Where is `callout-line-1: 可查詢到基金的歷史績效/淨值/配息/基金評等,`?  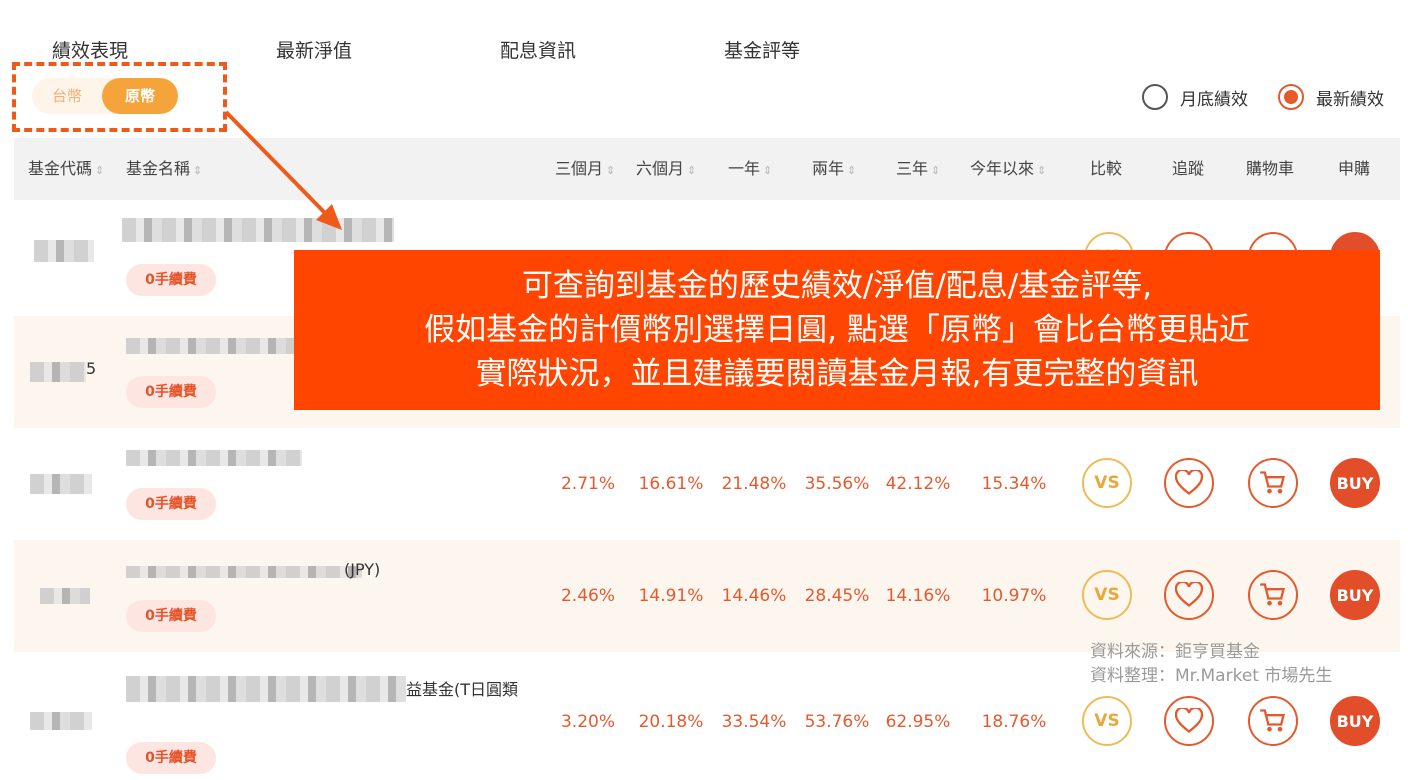
callout-line-1: 可查詢到基金的歷史績效/淨值/配息/基金評等, is located at coordinates (837, 286).